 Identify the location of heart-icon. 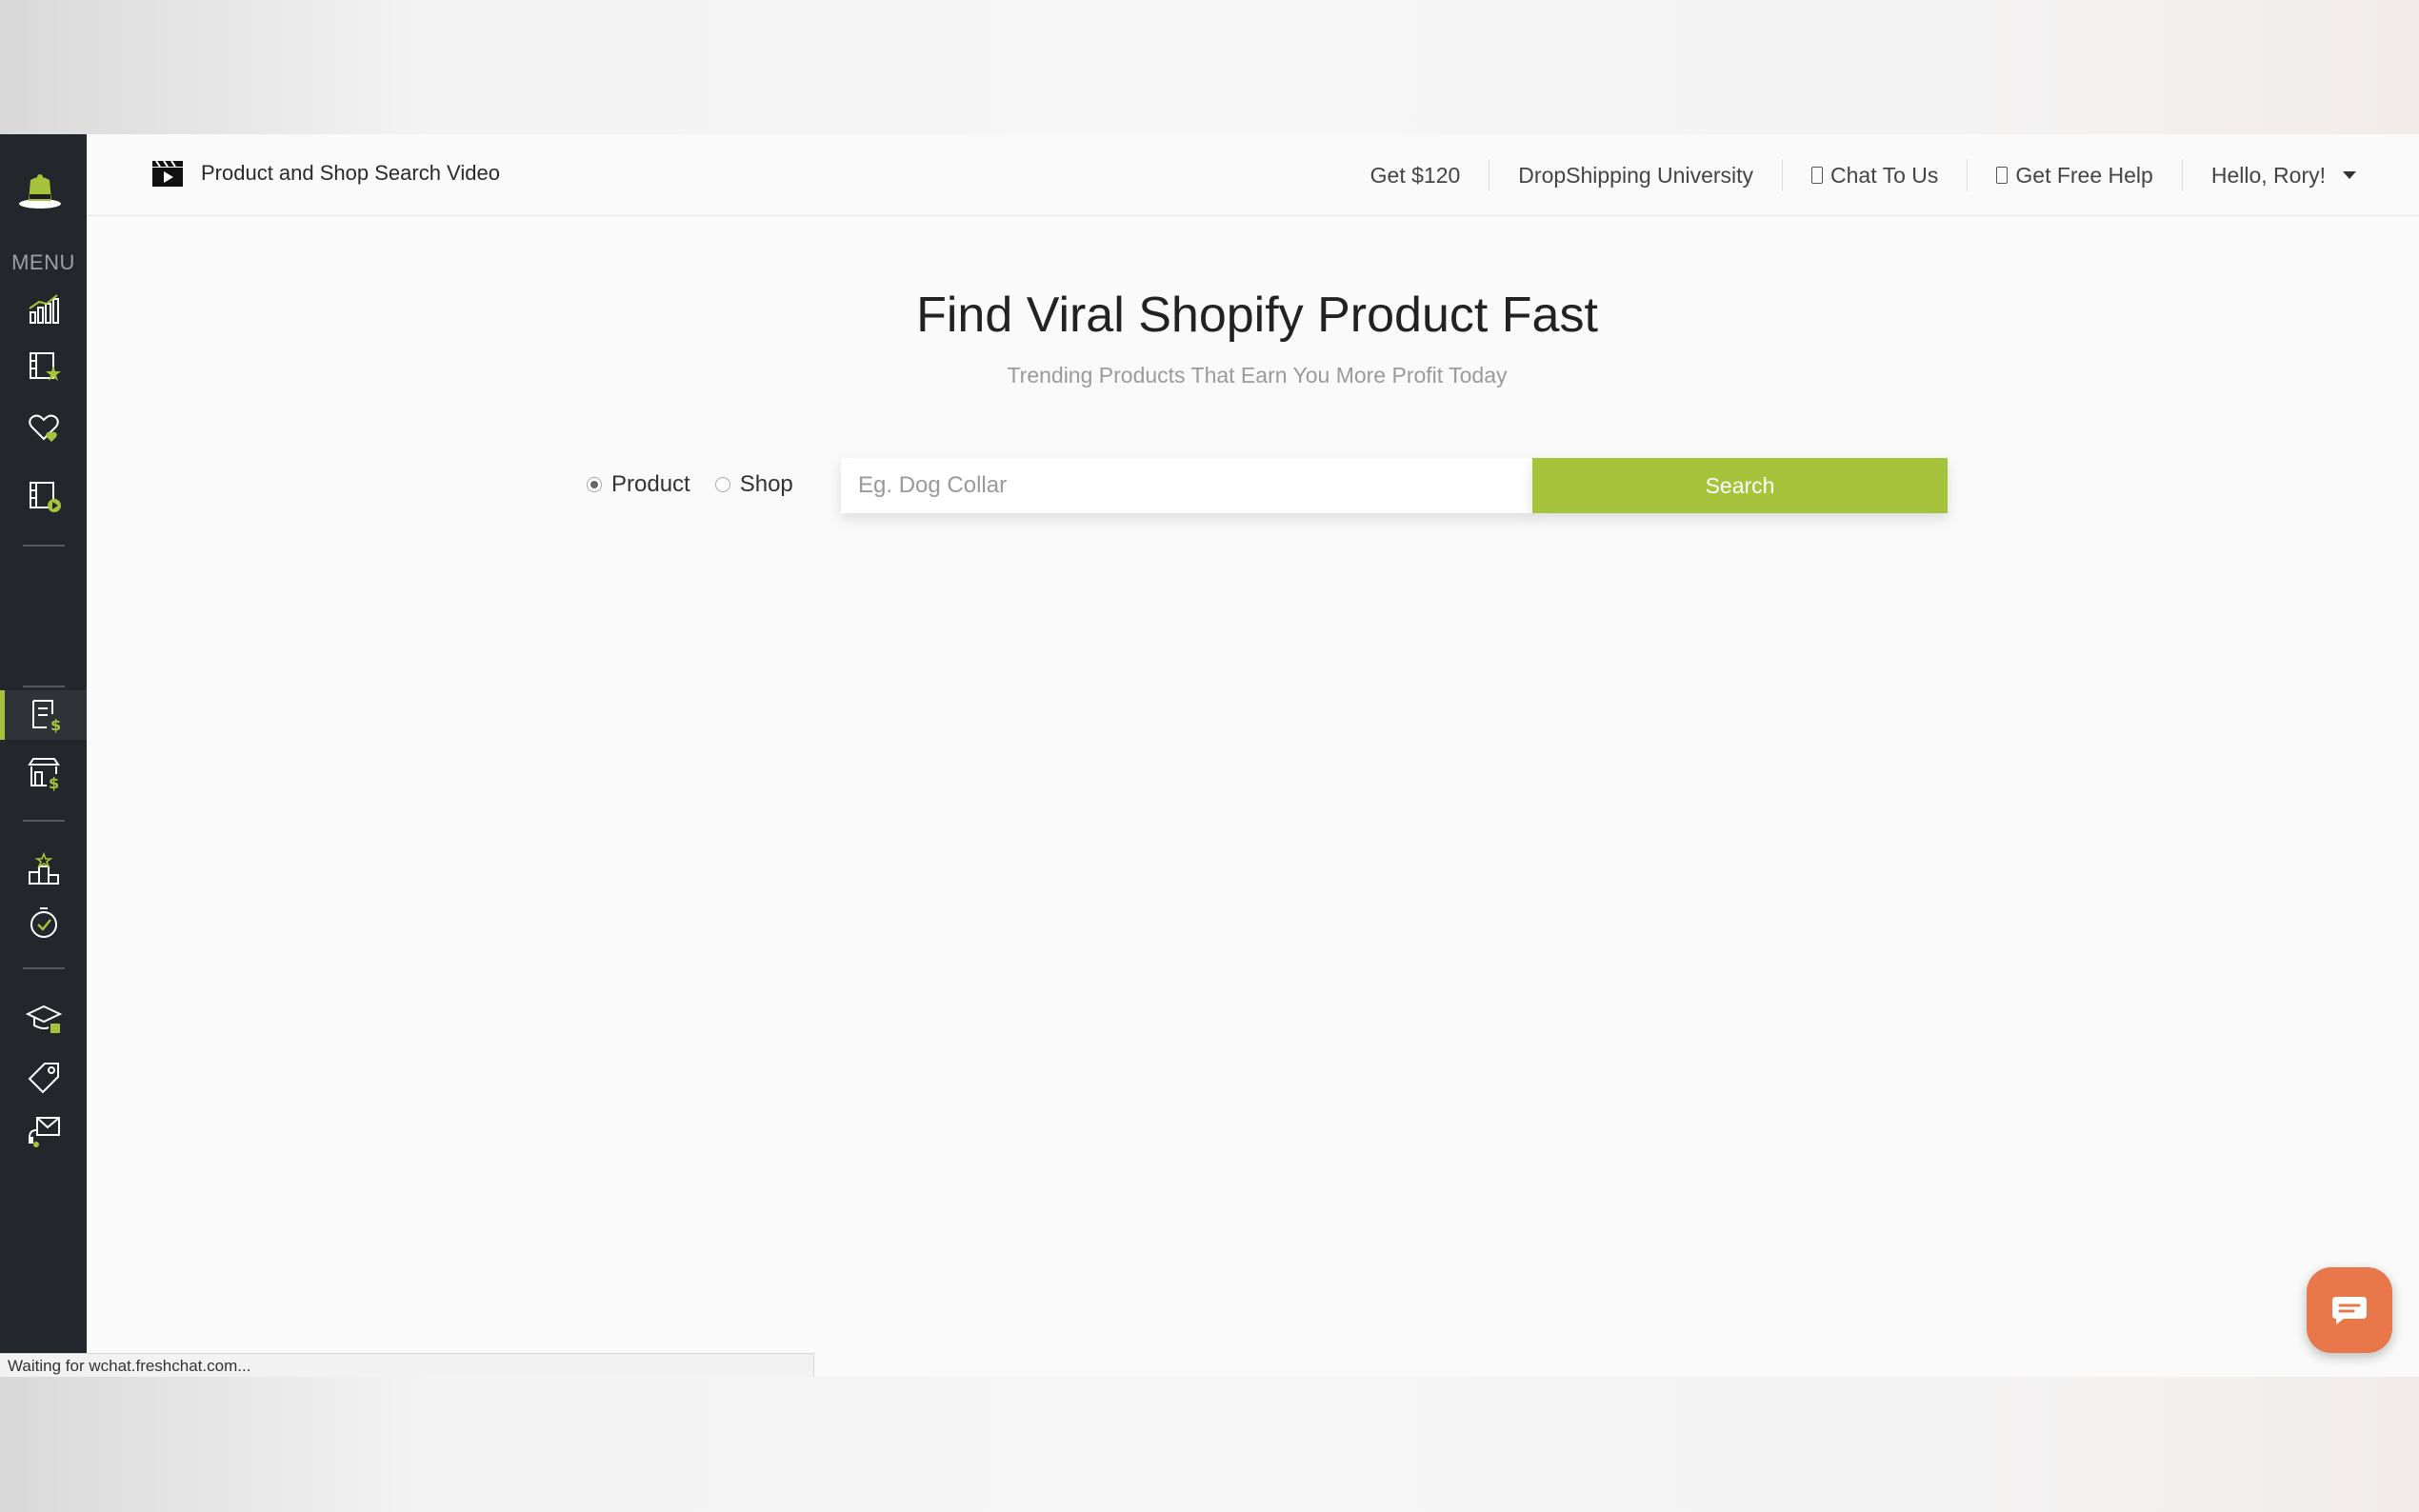
(43, 428).